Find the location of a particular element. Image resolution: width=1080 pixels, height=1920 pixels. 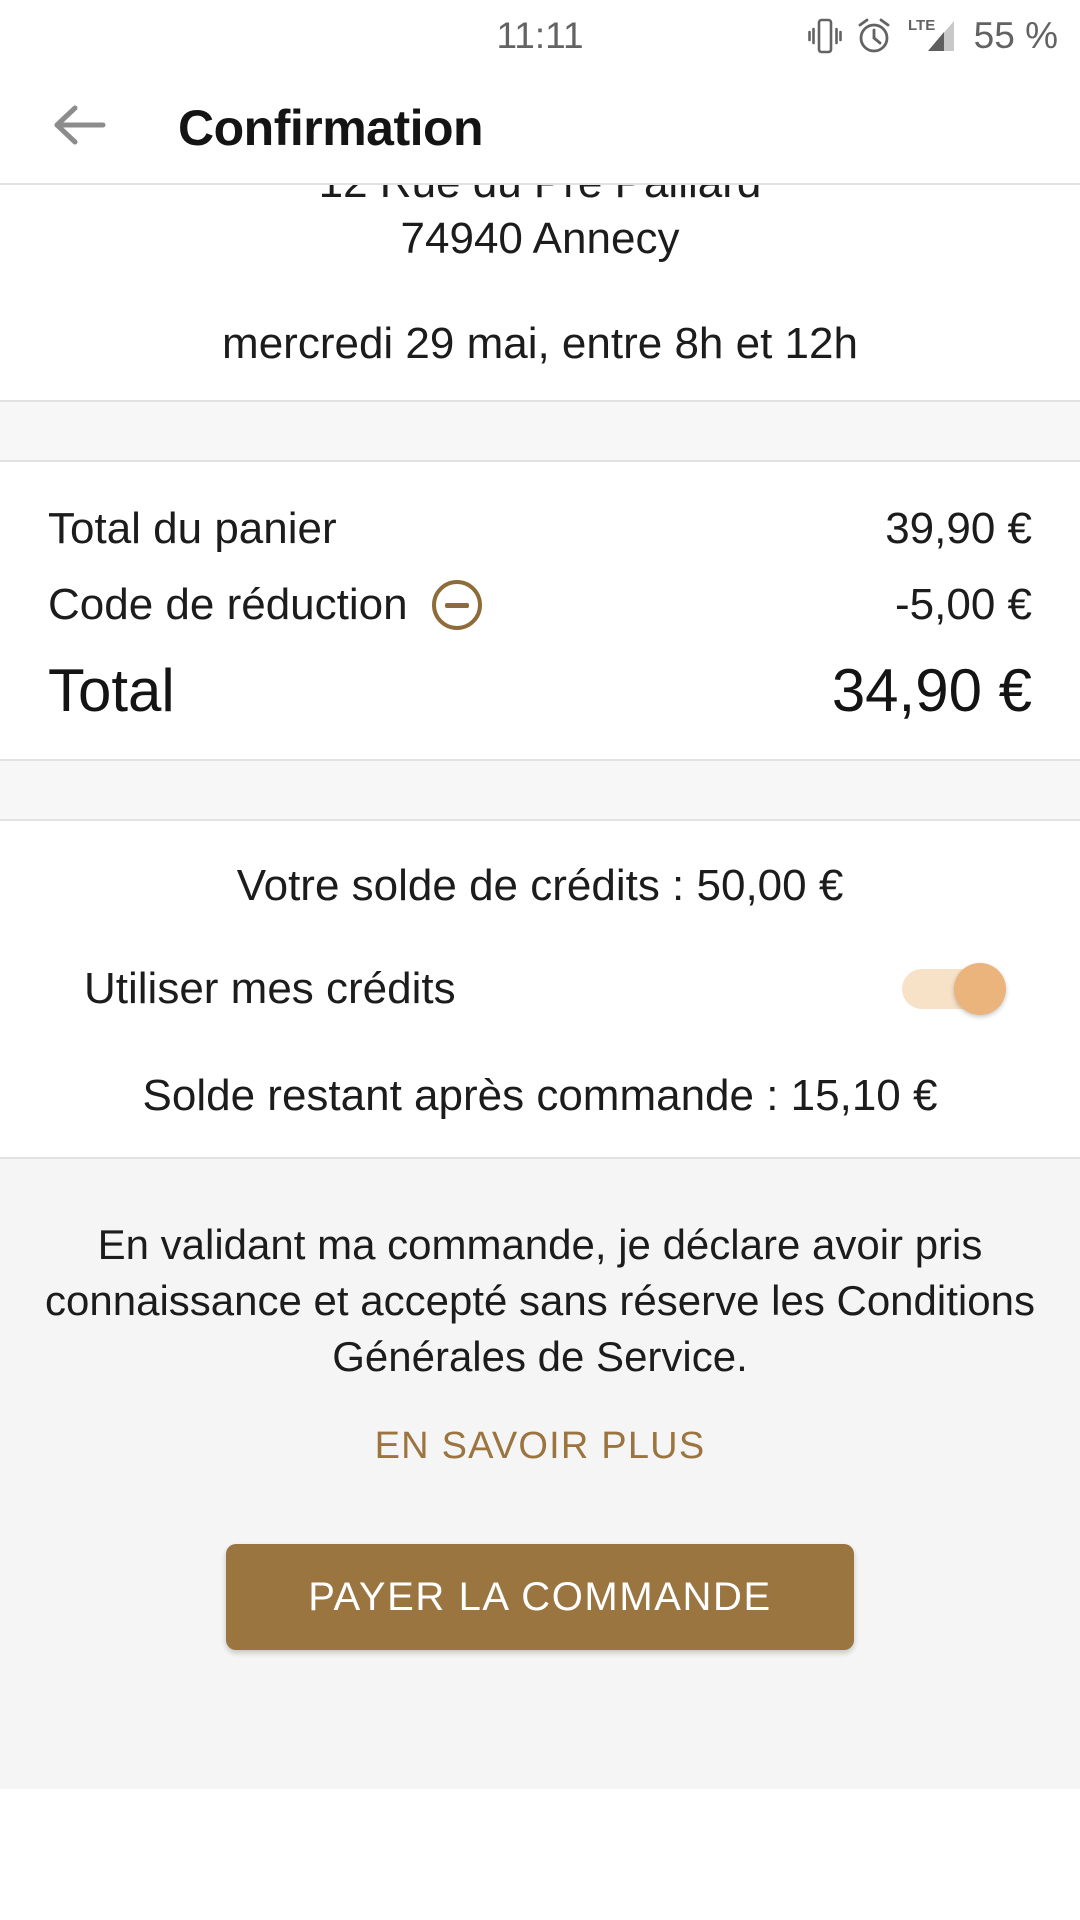

page-title: Confirmation is located at coordinates (331, 127).